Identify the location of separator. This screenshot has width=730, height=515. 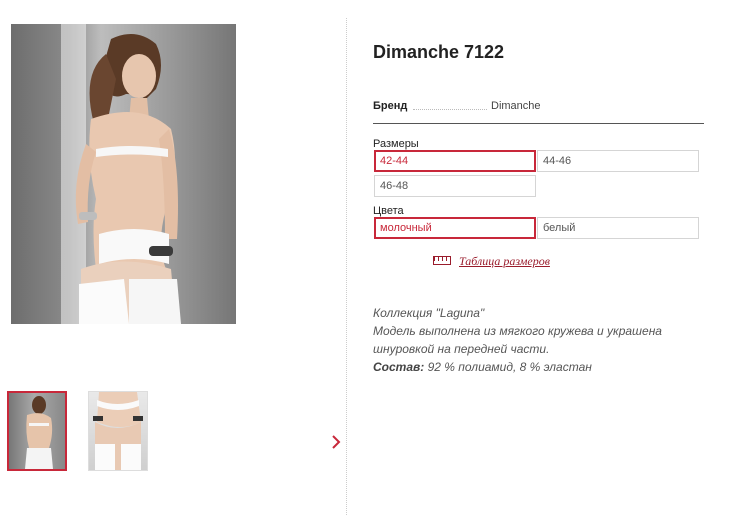
(538, 123).